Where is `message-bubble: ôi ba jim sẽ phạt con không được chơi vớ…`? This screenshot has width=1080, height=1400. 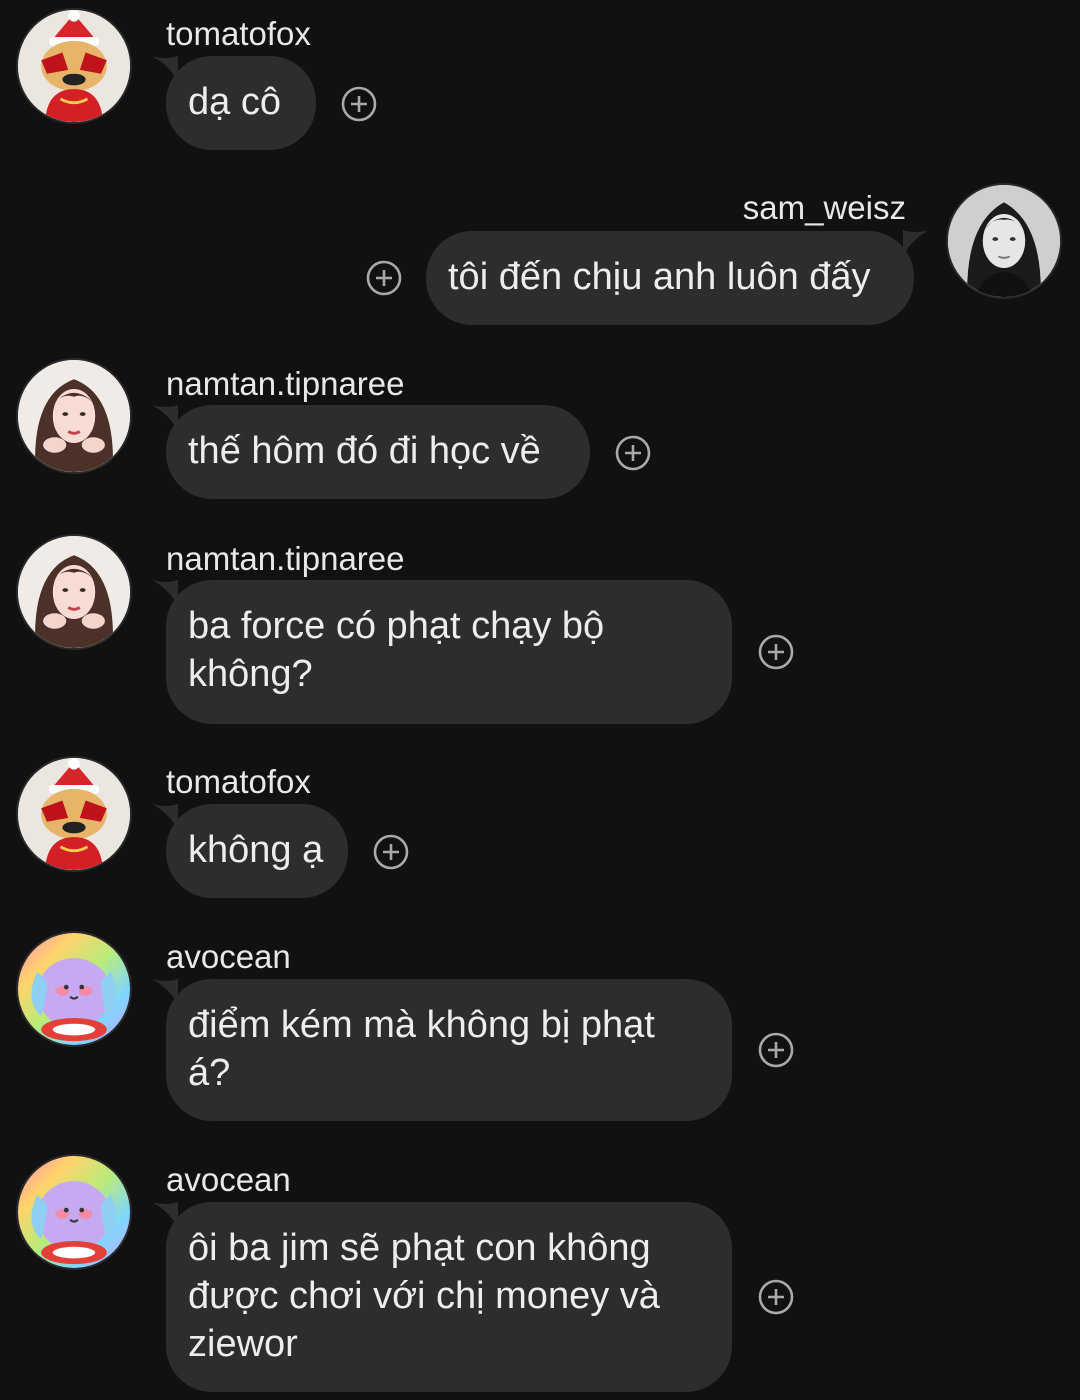 message-bubble: ôi ba jim sẽ phạt con không được chơi vớ… is located at coordinates (449, 1297).